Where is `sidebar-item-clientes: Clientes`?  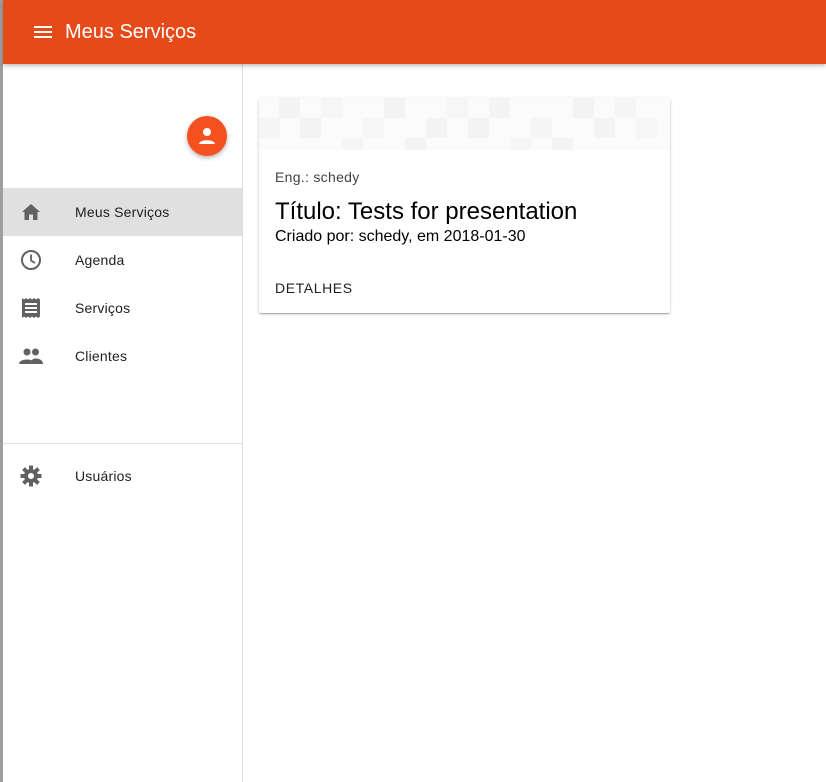 sidebar-item-clientes: Clientes is located at coordinates (122, 356).